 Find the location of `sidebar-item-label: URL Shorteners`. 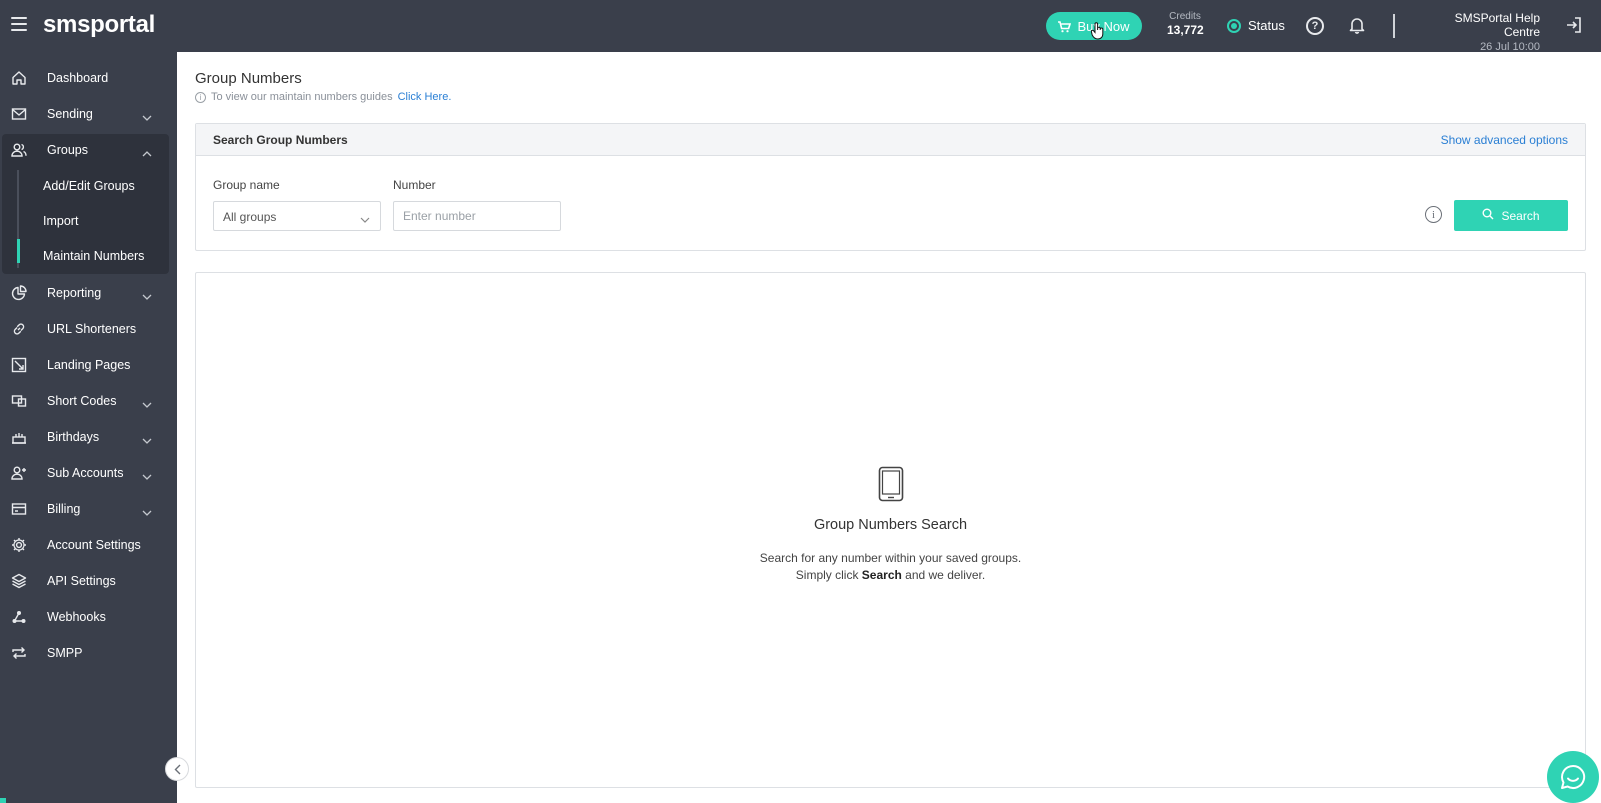

sidebar-item-label: URL Shorteners is located at coordinates (92, 329).